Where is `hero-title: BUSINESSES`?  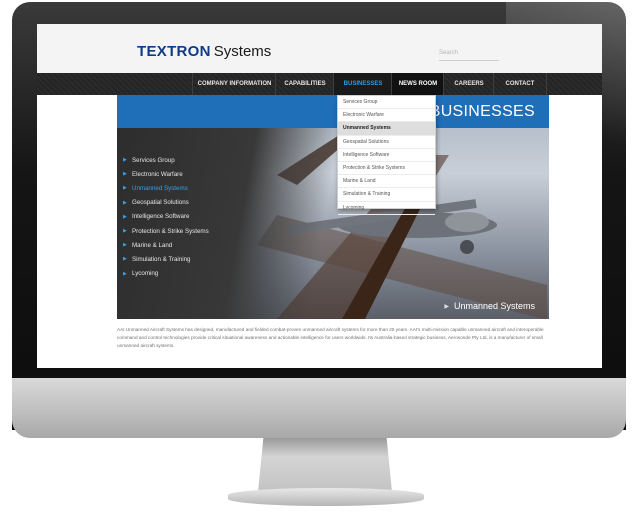
hero-title: BUSINESSES is located at coordinates (482, 111).